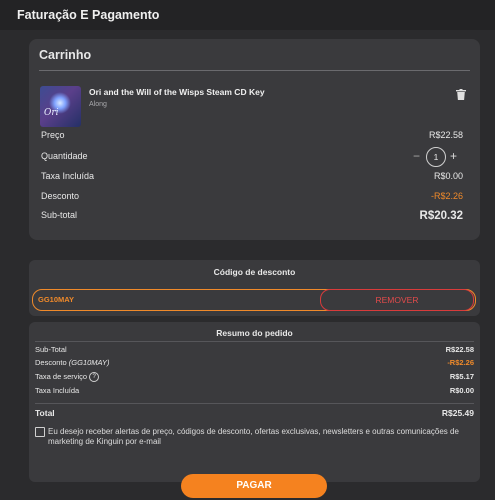  I want to click on summary-service-text: Taxa de serviço, so click(61, 376).